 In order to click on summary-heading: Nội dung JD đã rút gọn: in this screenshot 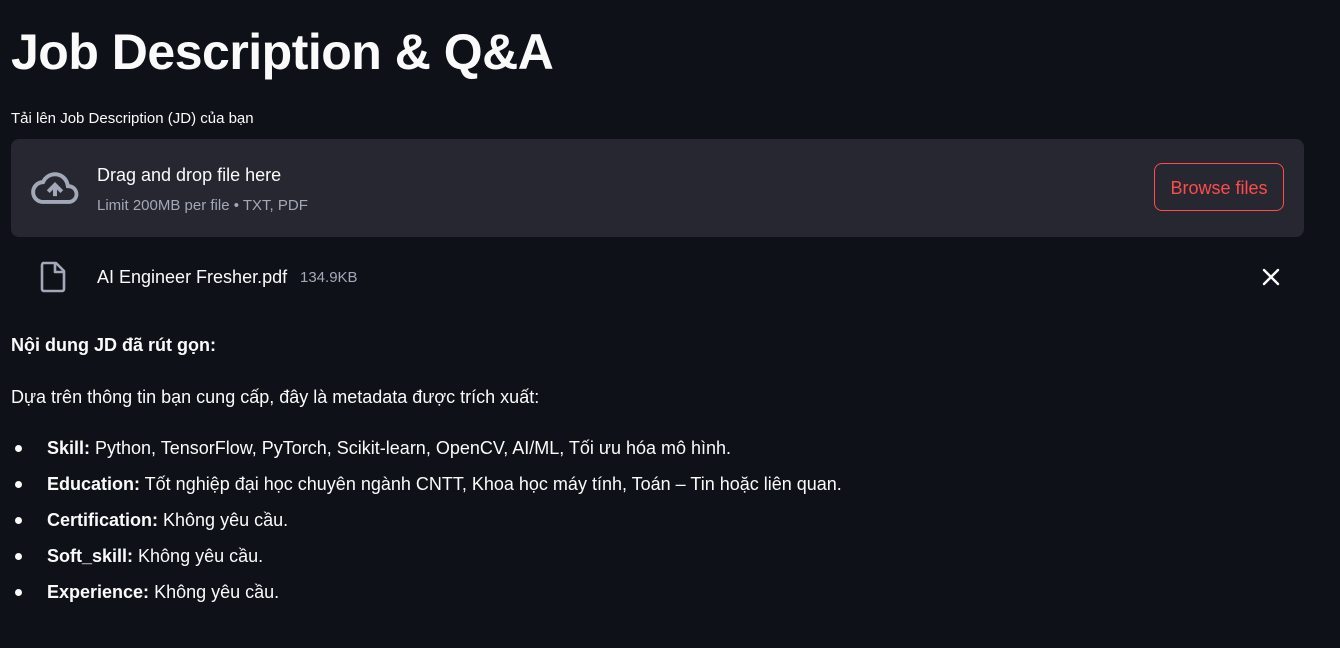, I will do `click(113, 345)`.